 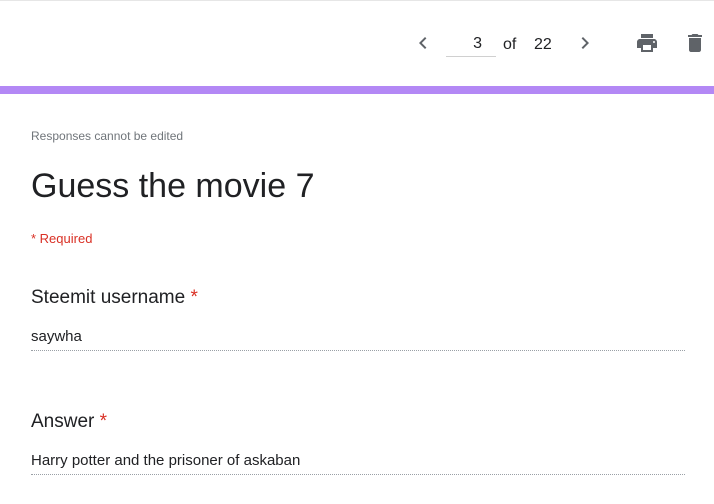 I want to click on trash-icon, so click(x=695, y=43).